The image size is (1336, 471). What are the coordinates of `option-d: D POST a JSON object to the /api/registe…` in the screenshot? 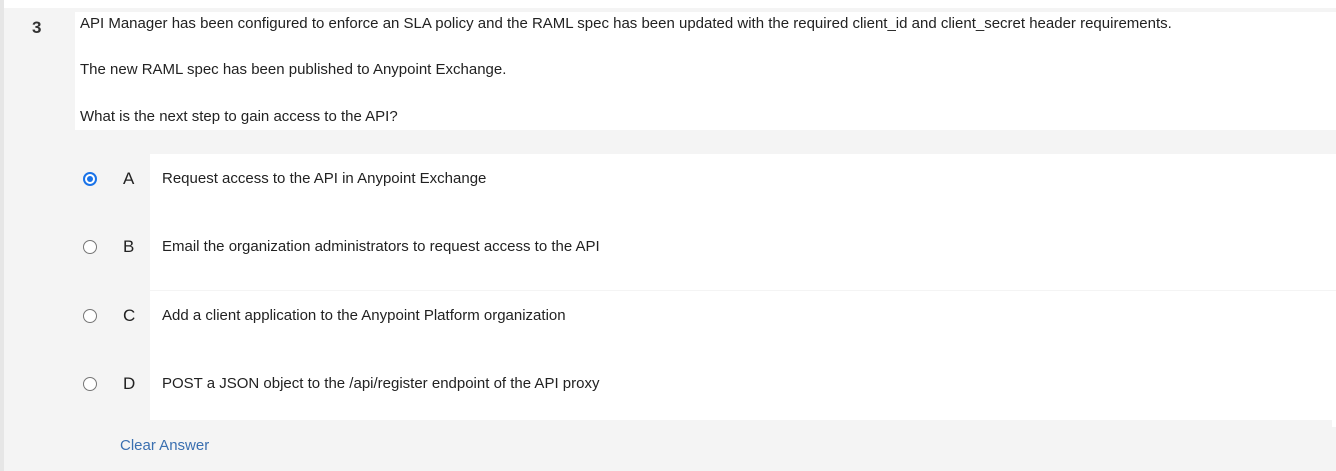 It's located at (670, 393).